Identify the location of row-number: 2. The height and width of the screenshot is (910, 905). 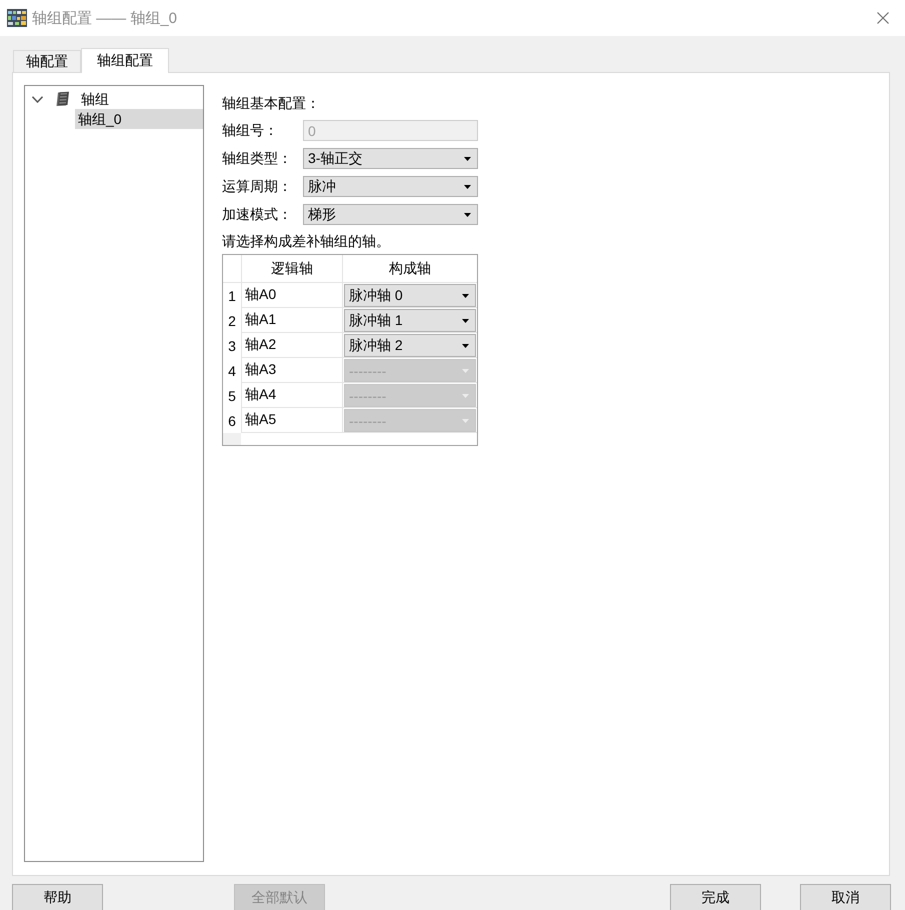
(232, 321).